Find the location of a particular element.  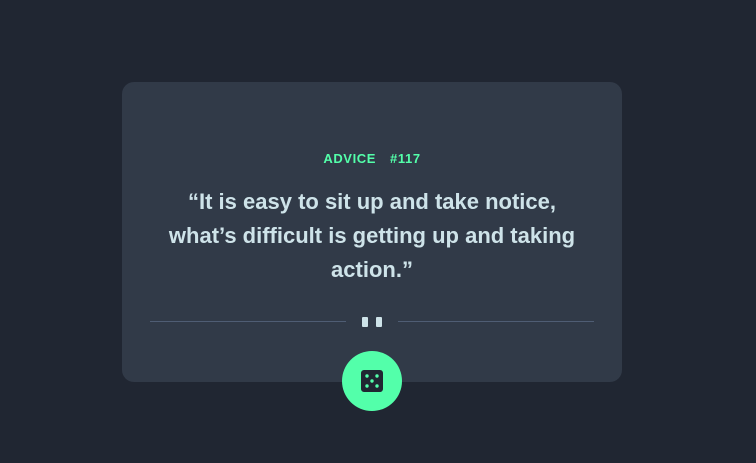

new-advice-button is located at coordinates (372, 381).